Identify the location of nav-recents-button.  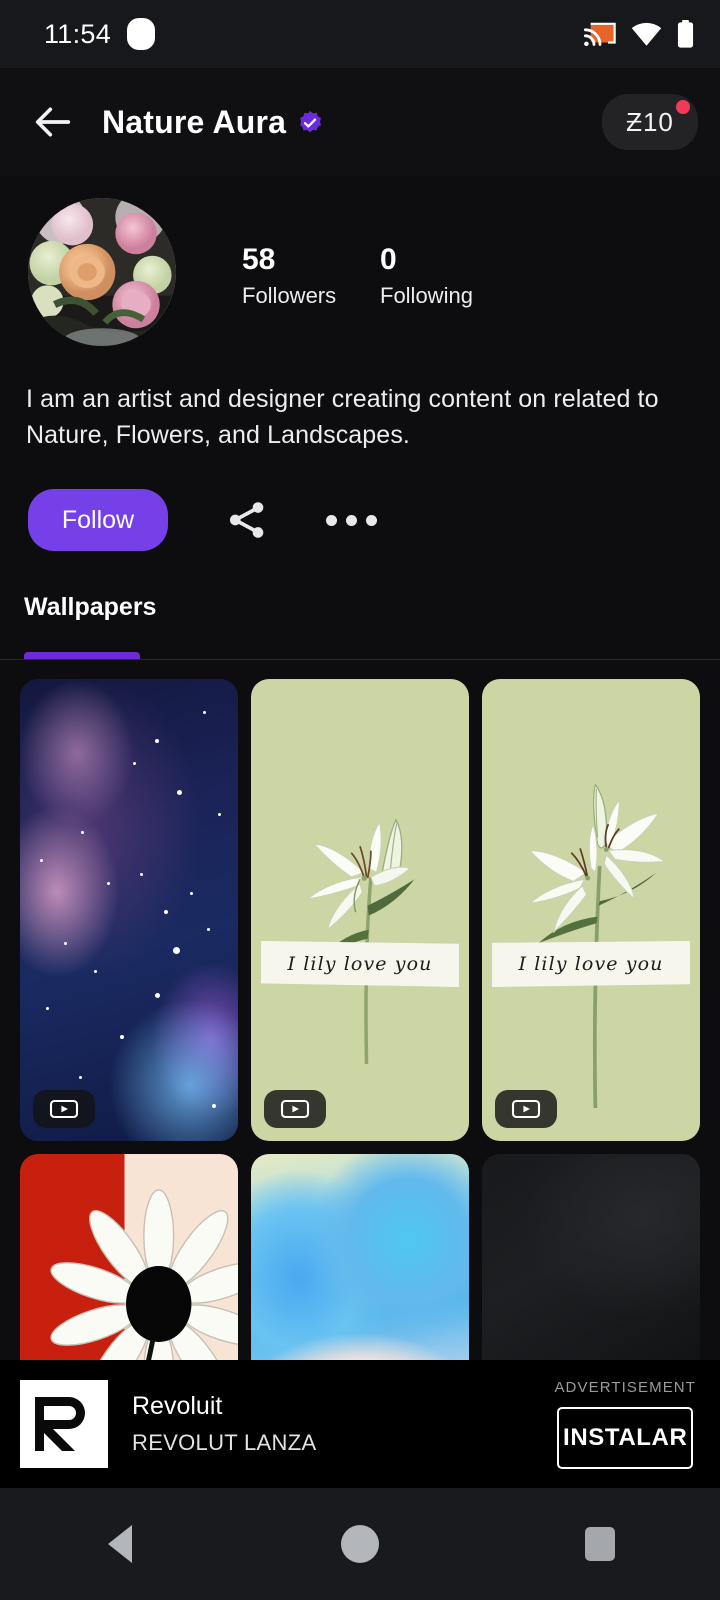
(600, 1544).